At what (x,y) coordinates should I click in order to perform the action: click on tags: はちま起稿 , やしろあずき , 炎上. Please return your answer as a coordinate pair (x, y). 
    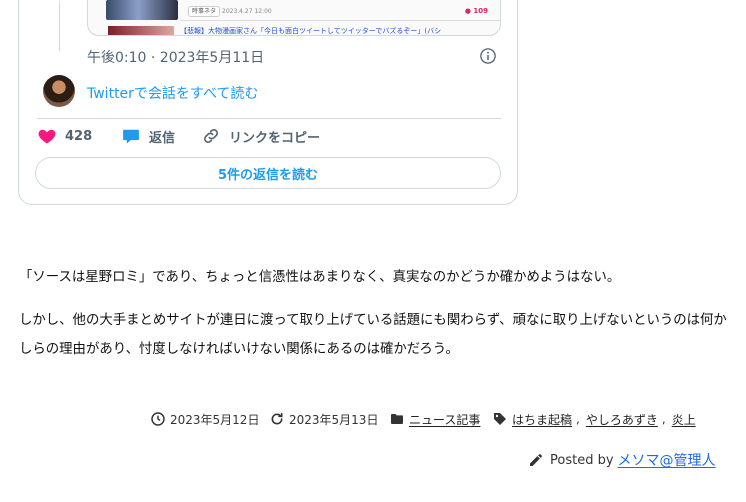
    Looking at the image, I should click on (594, 419).